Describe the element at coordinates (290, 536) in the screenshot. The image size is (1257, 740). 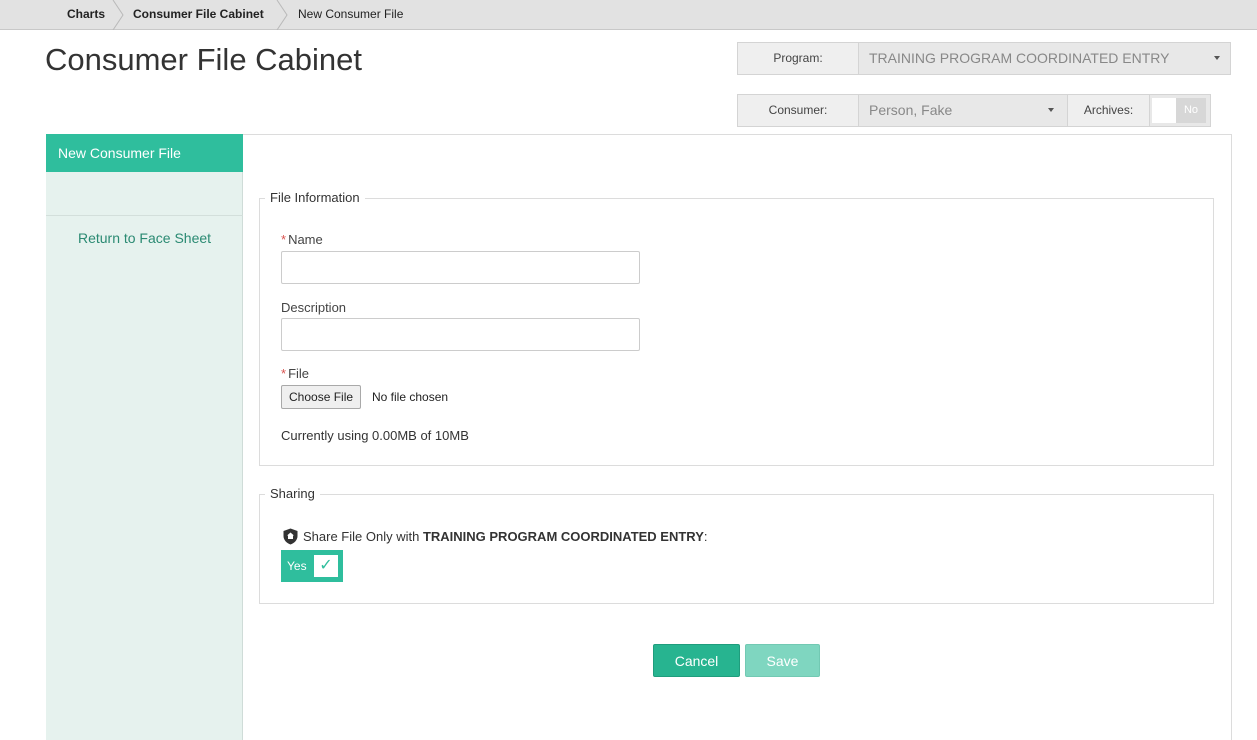
I see `shield-home-icon` at that location.